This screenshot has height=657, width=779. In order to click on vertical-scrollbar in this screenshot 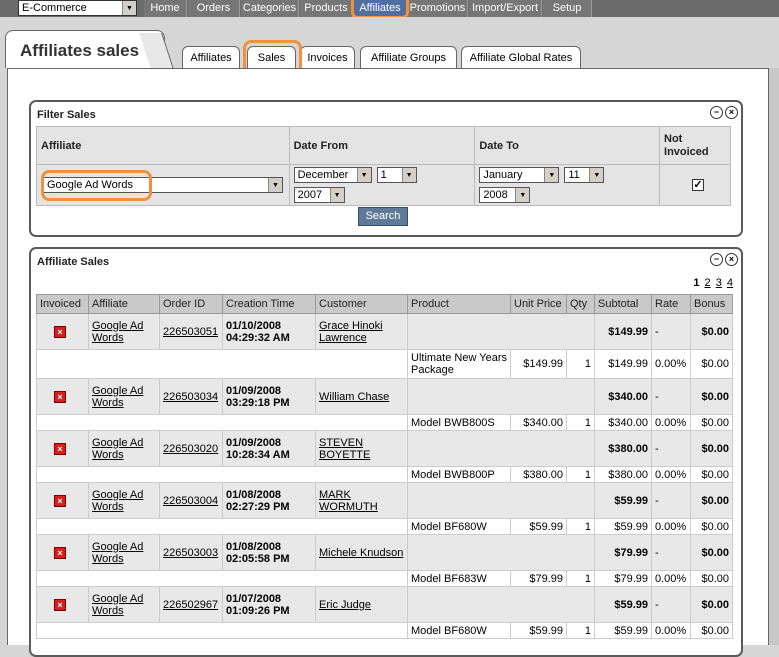, I will do `click(774, 356)`.